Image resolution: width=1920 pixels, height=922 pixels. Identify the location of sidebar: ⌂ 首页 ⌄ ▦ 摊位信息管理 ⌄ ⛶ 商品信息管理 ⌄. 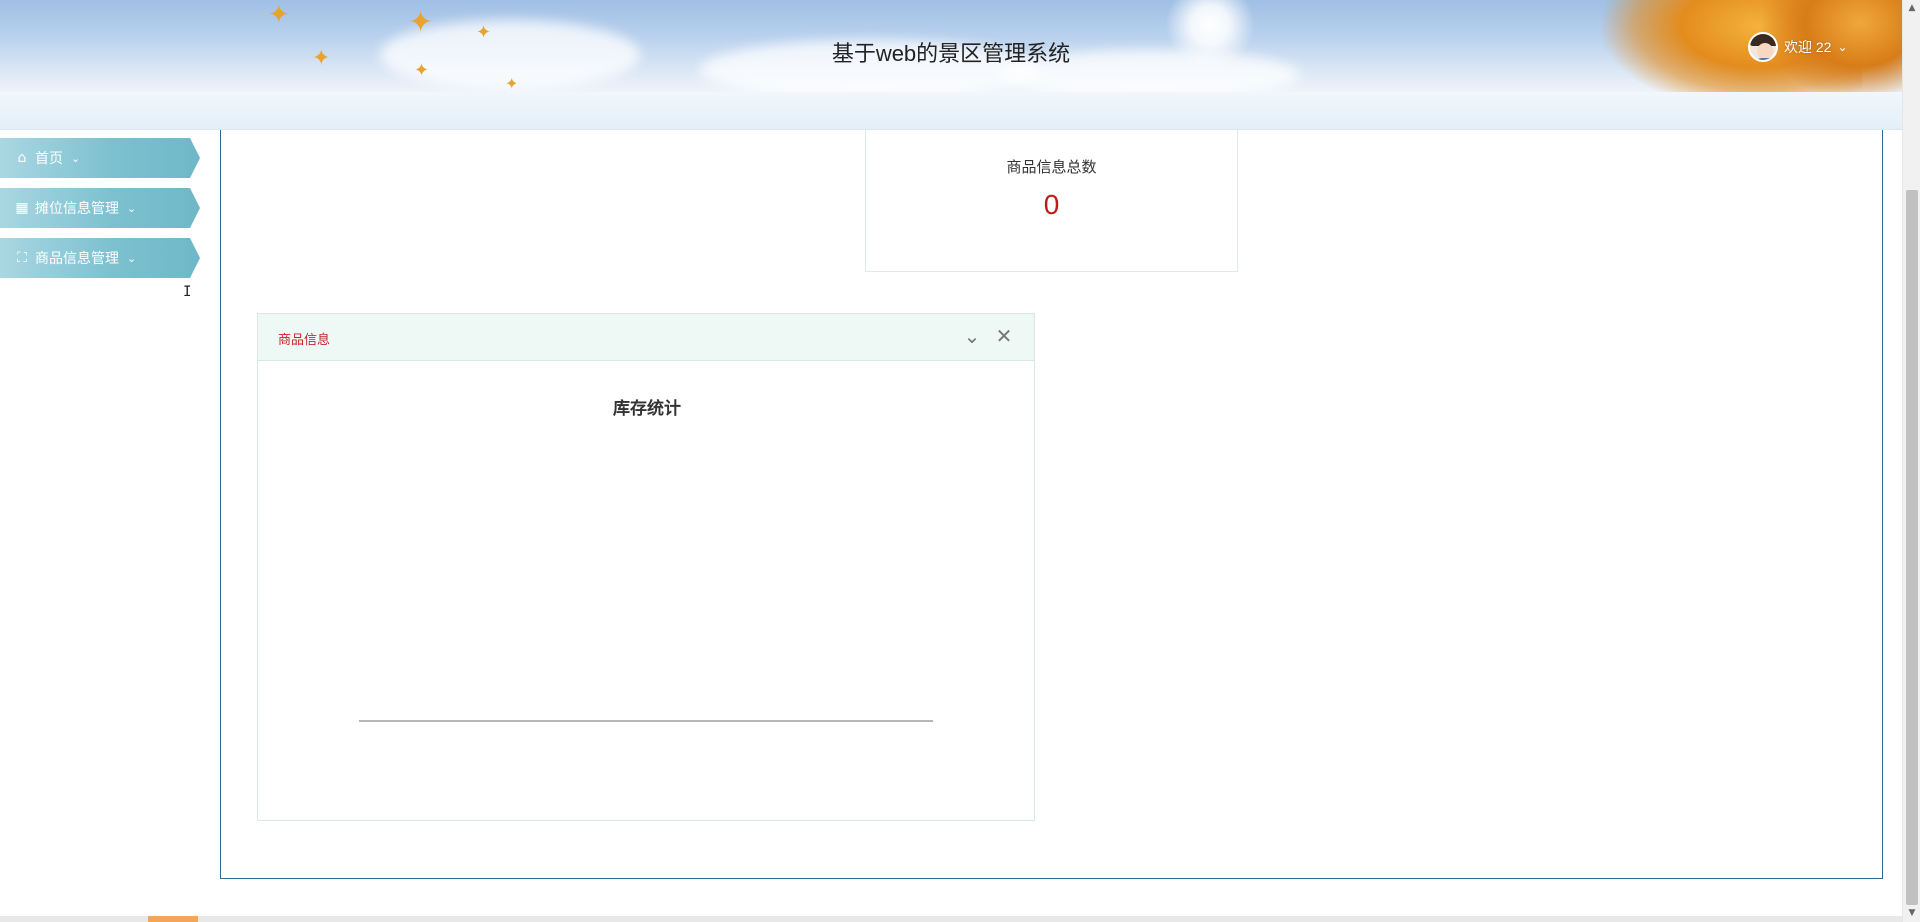
(100, 213).